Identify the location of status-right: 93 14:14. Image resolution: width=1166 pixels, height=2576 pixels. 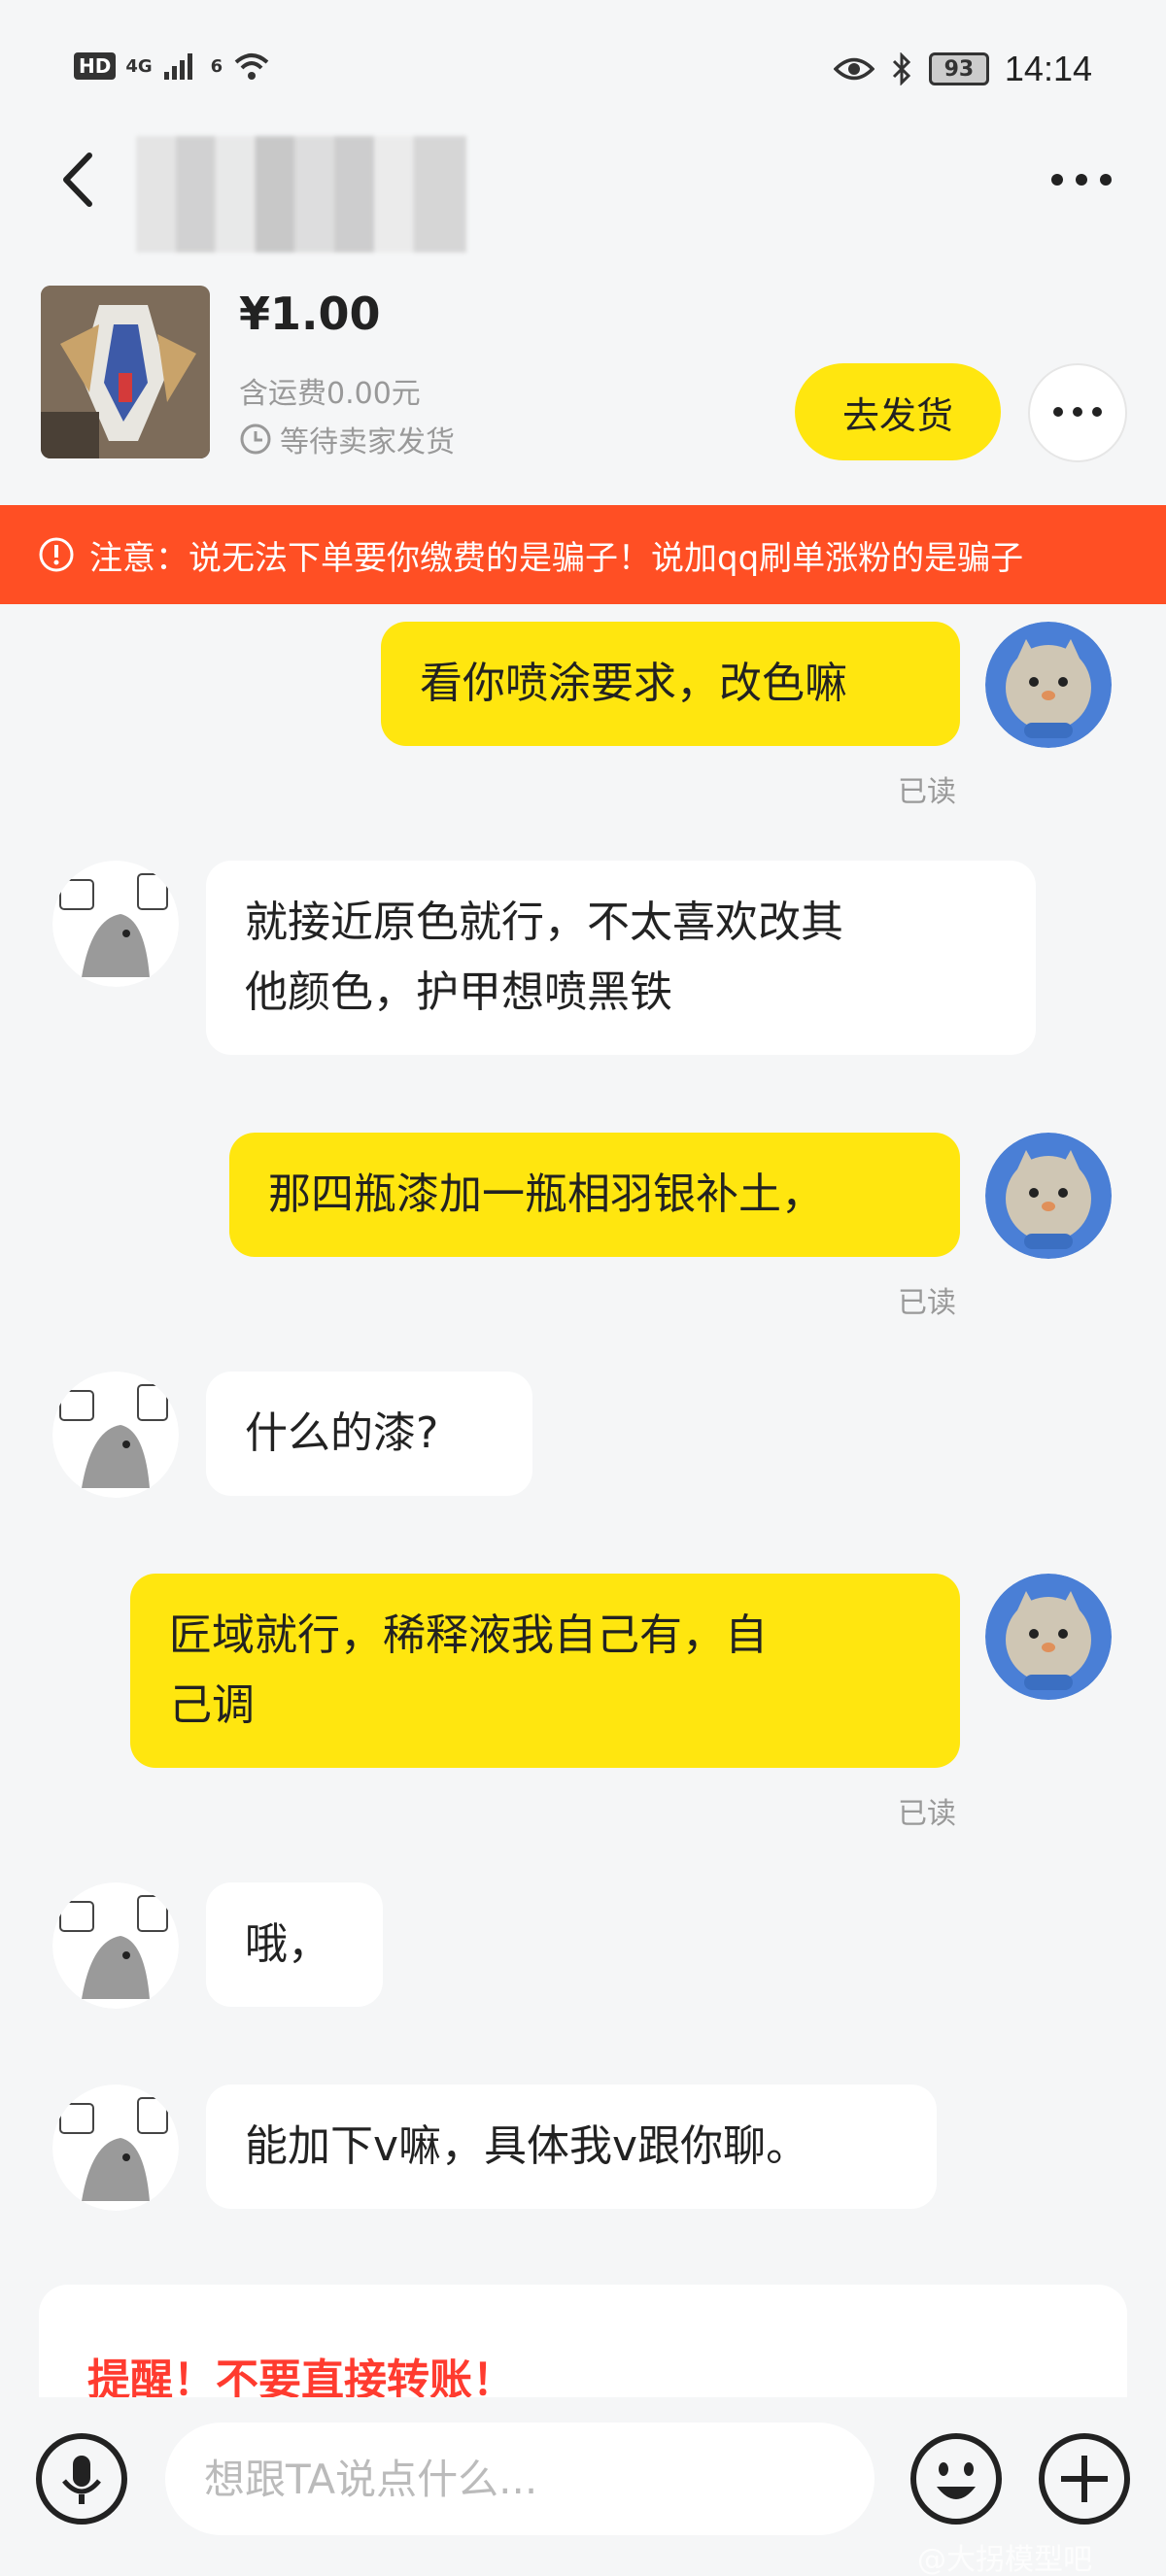
(962, 69).